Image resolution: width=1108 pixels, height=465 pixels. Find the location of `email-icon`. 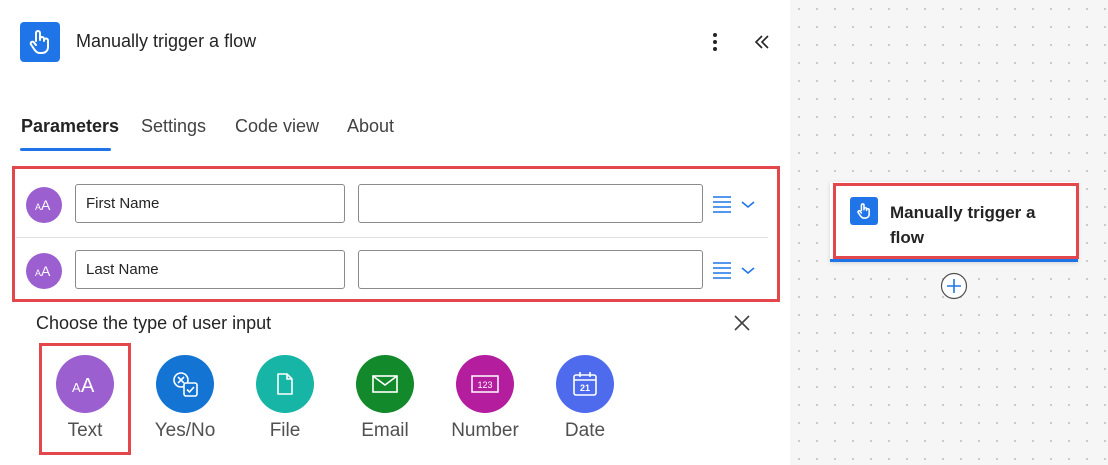

email-icon is located at coordinates (385, 384).